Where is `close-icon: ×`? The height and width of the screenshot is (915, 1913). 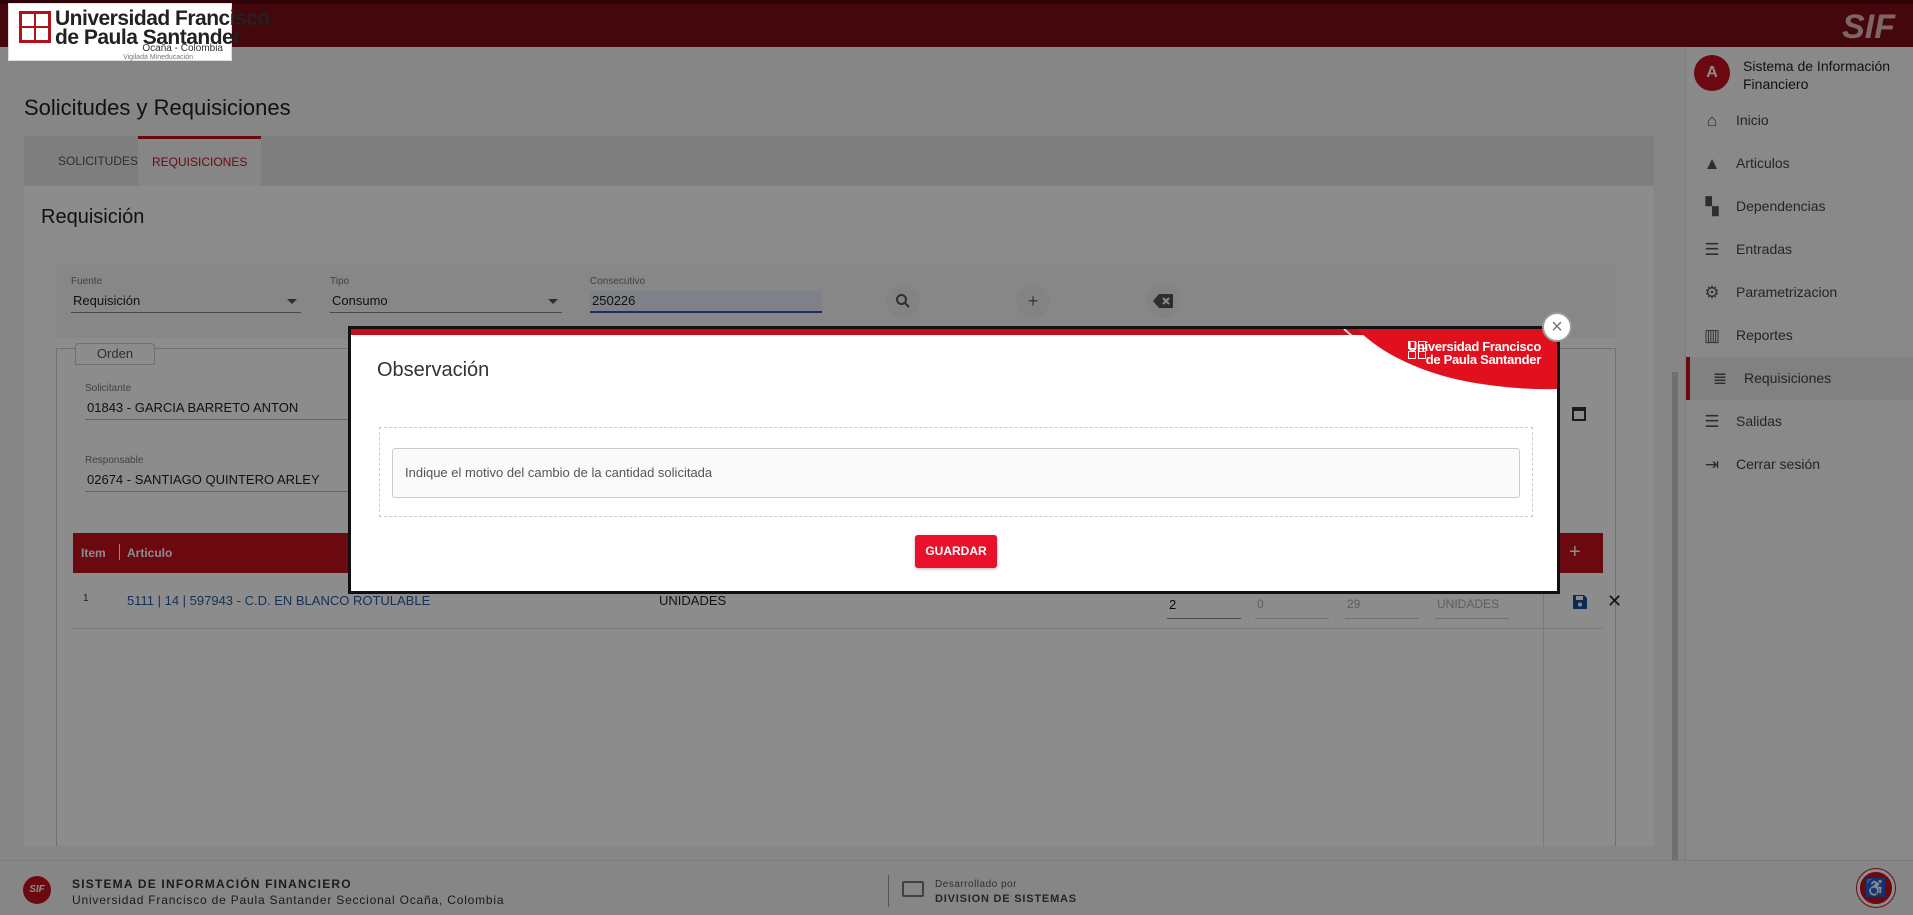
close-icon: × is located at coordinates (1557, 327).